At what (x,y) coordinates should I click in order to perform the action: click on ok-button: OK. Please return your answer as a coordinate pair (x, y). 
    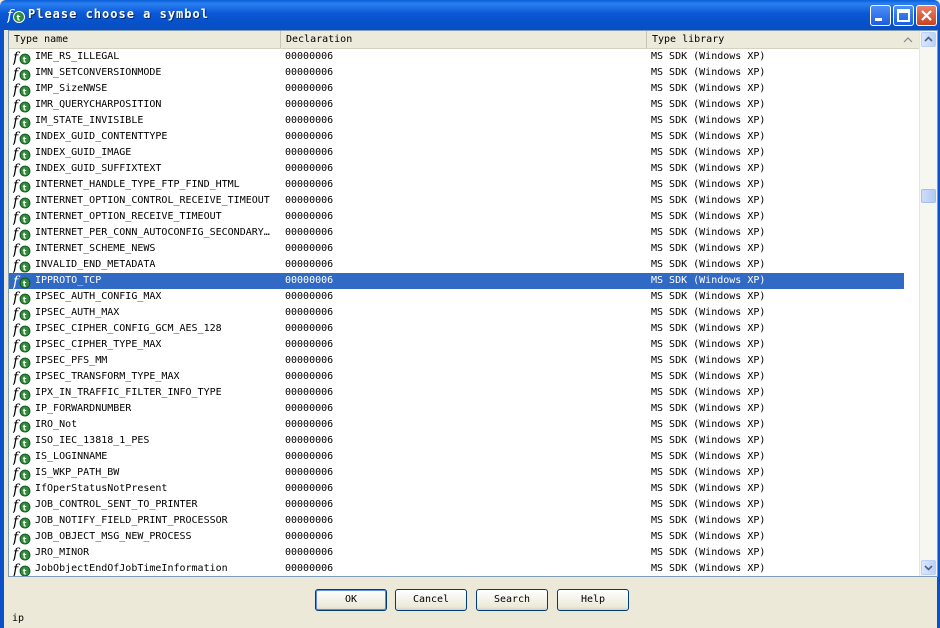
    Looking at the image, I should click on (351, 600).